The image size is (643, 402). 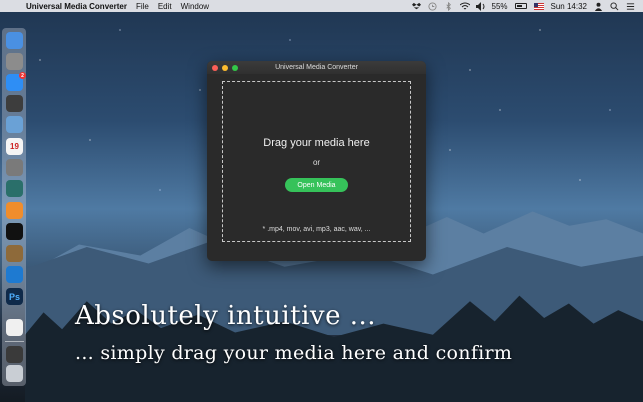 What do you see at coordinates (14, 354) in the screenshot?
I see `downloads-folder-icon` at bounding box center [14, 354].